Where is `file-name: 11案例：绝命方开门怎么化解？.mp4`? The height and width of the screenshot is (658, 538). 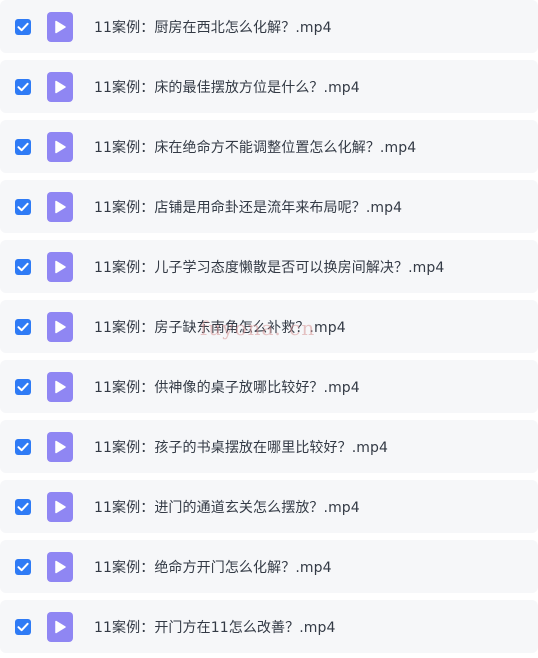
file-name: 11案例：绝命方开门怎么化解？.mp4 is located at coordinates (213, 567).